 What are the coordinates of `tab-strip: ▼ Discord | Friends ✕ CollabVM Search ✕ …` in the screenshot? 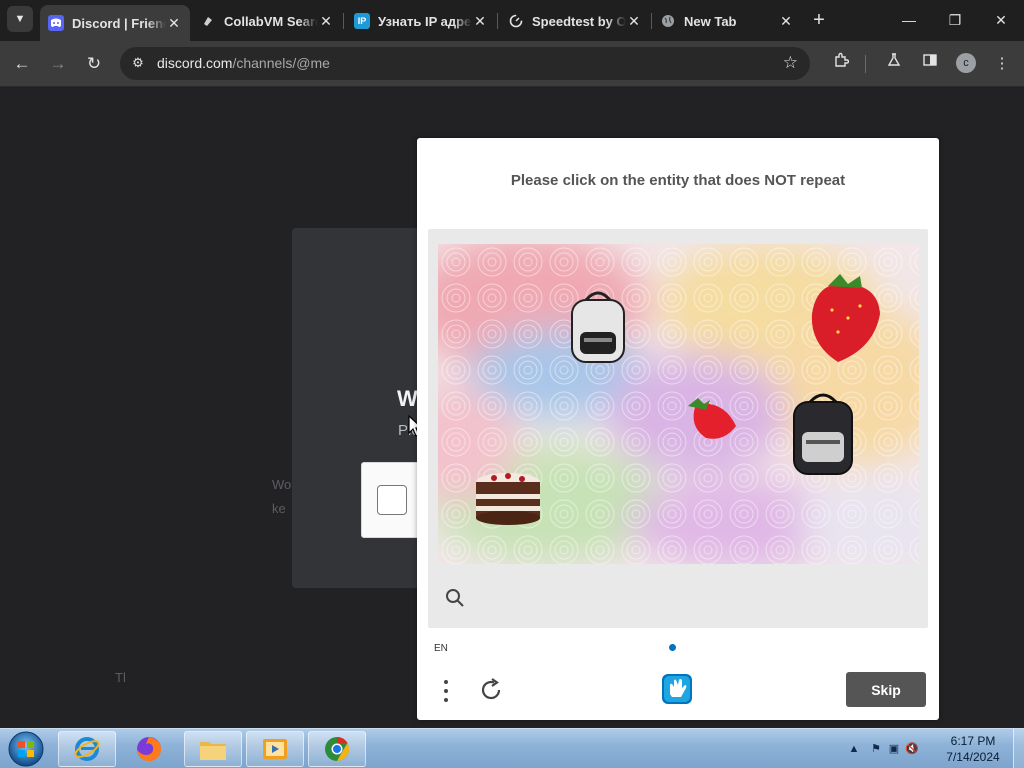 It's located at (512, 20).